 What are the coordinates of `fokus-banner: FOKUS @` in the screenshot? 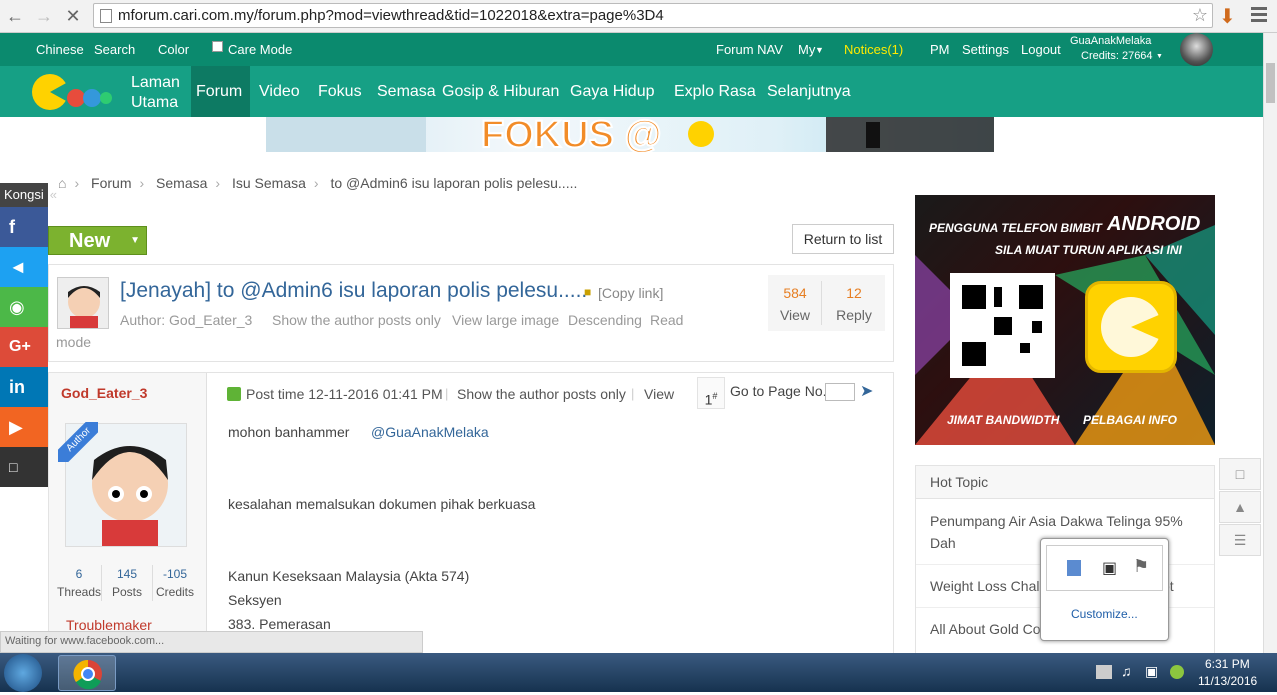 It's located at (630, 134).